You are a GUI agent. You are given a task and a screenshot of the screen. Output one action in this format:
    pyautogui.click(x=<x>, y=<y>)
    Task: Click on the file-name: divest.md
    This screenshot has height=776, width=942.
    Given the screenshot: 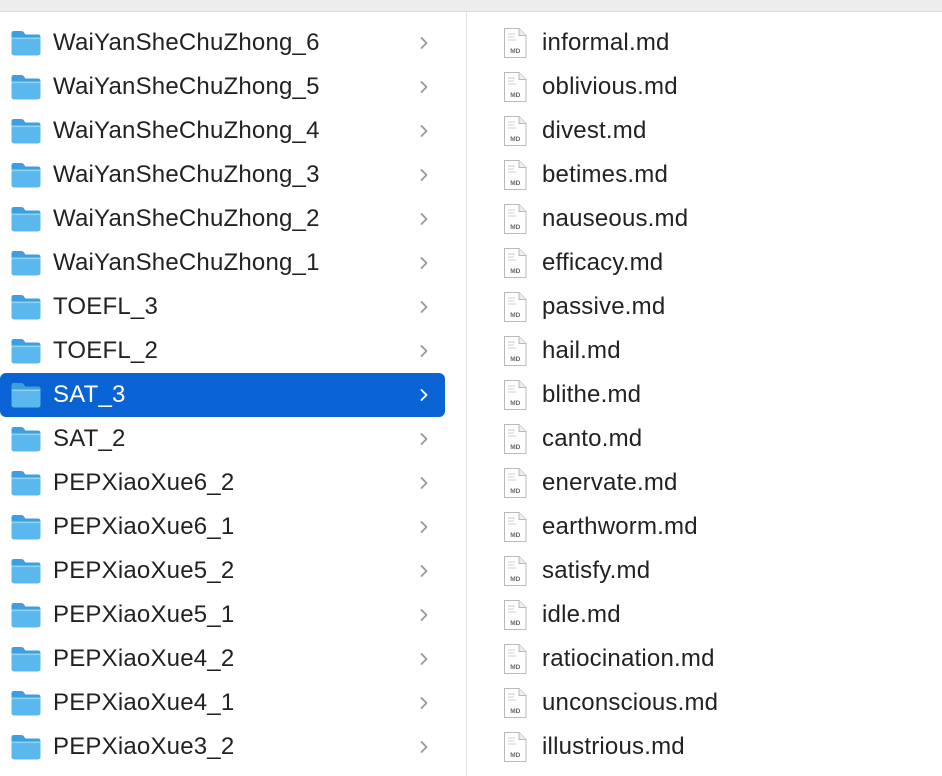 What is the action you would take?
    pyautogui.click(x=594, y=130)
    